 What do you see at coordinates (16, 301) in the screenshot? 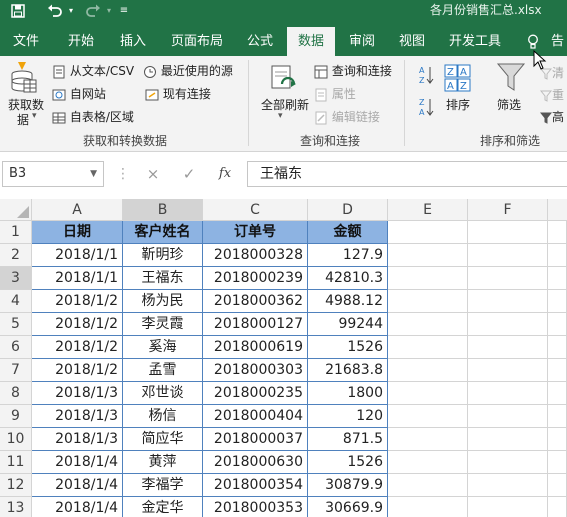
I see `row-header: 4` at bounding box center [16, 301].